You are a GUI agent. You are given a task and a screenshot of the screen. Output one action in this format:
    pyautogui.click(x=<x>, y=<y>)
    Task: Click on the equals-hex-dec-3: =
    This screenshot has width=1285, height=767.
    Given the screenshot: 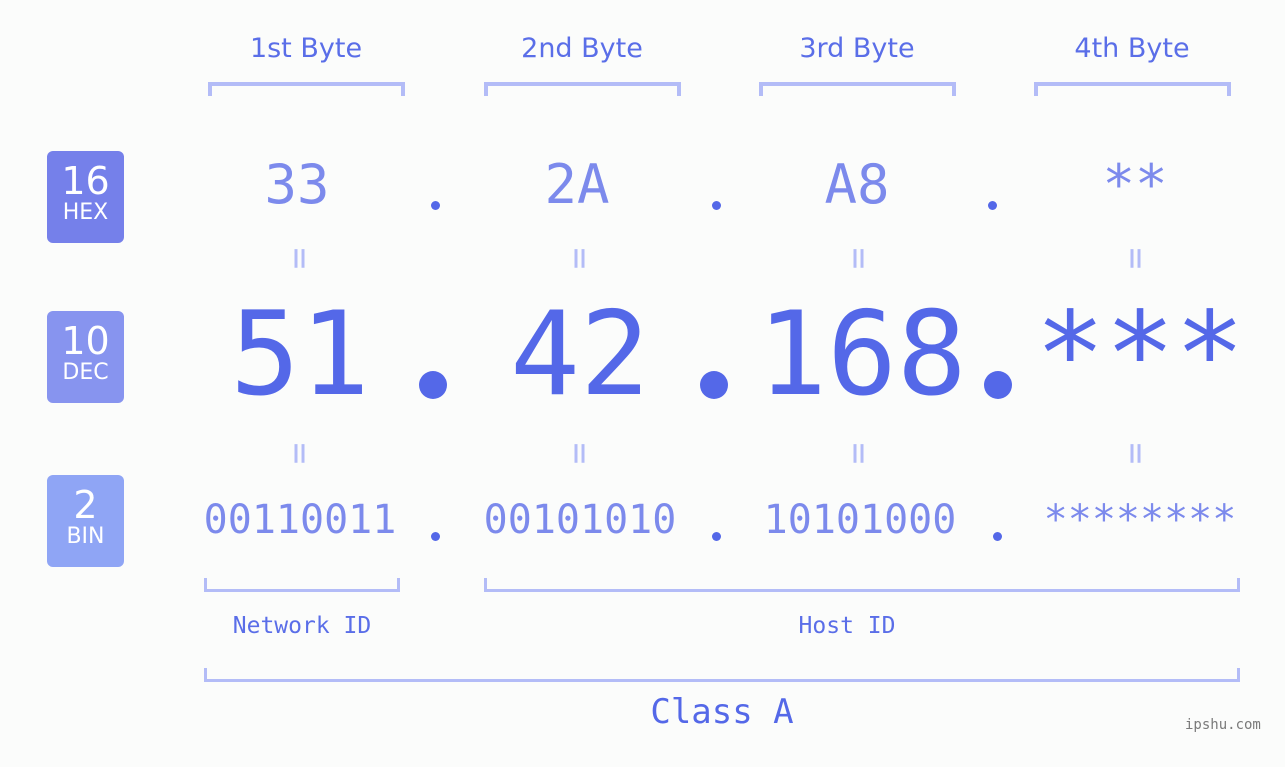 What is the action you would take?
    pyautogui.click(x=859, y=258)
    